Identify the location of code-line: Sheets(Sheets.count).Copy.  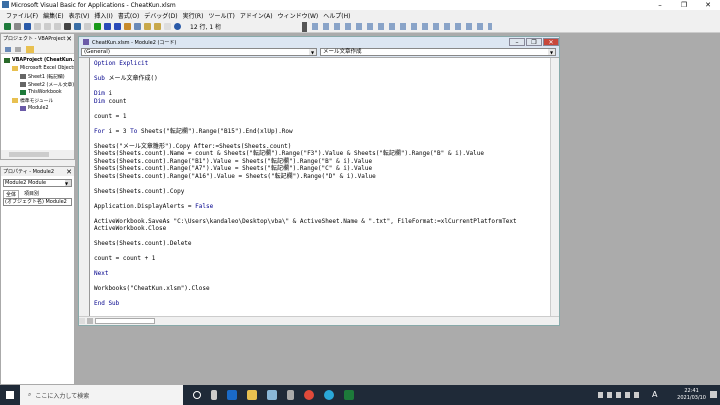
(305, 192).